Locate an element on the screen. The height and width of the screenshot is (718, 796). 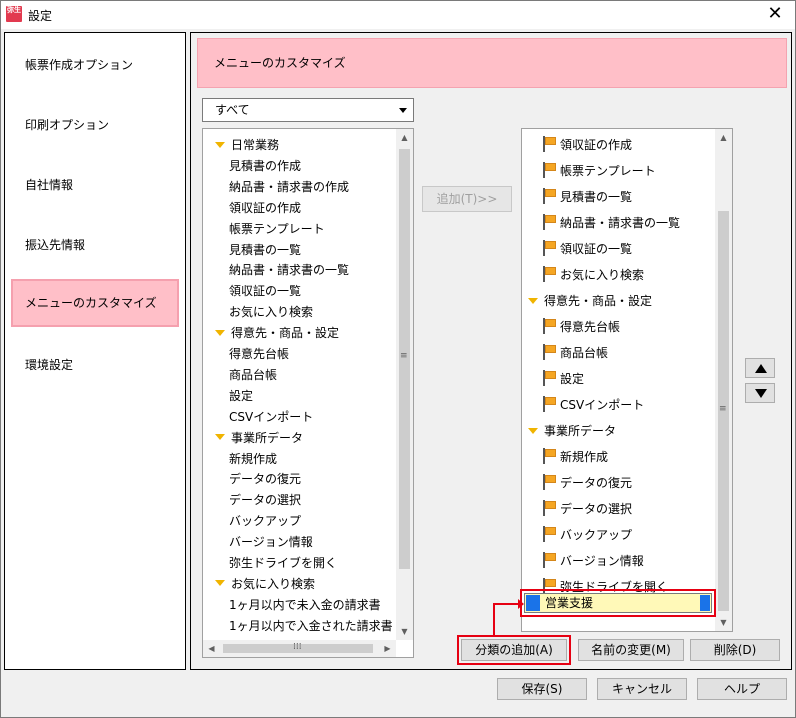
scroll-left-icon: ◀ is located at coordinates (211, 648).